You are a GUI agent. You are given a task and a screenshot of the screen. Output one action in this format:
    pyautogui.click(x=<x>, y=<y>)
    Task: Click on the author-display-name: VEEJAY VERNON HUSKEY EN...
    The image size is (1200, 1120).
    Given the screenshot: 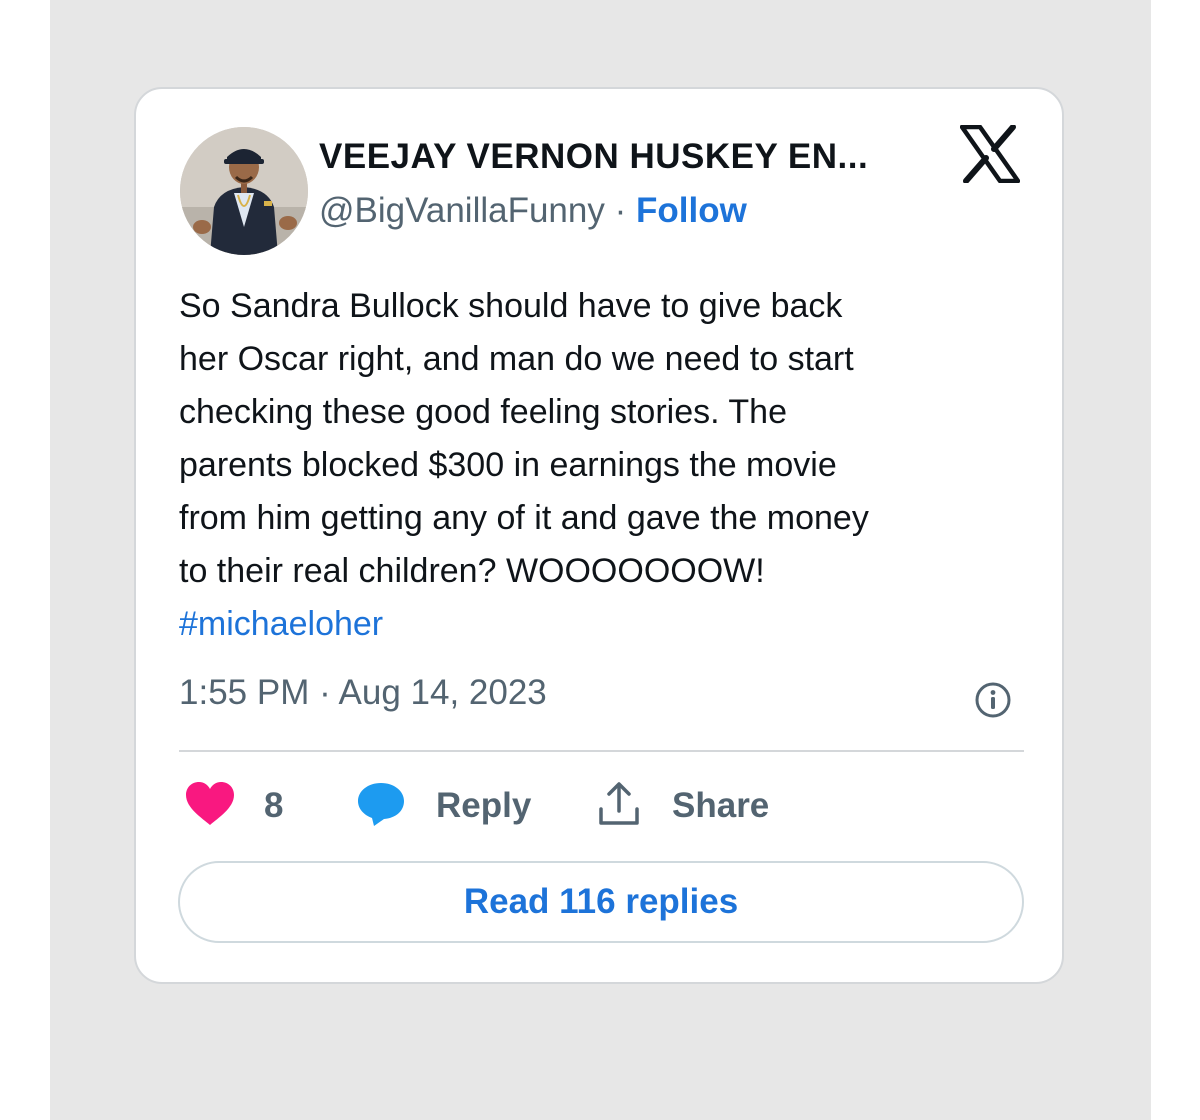 What is the action you would take?
    pyautogui.click(x=629, y=157)
    